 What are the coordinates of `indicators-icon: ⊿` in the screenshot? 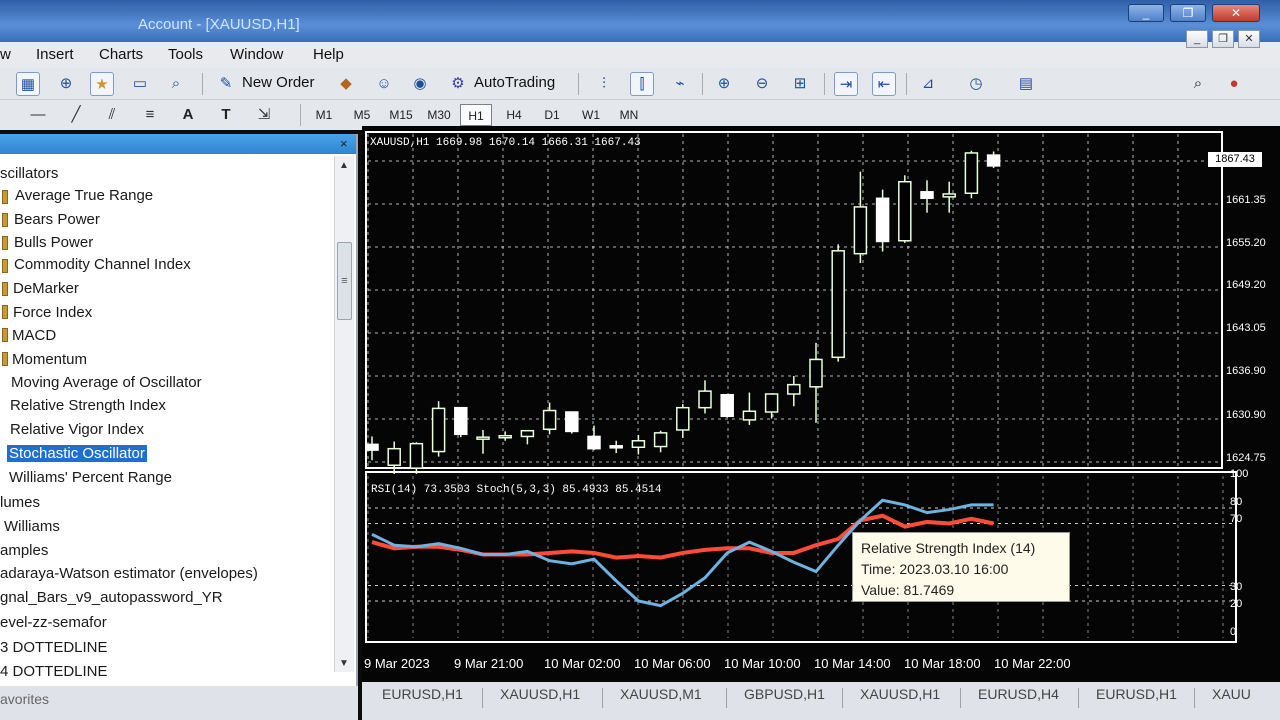 It's located at (928, 84).